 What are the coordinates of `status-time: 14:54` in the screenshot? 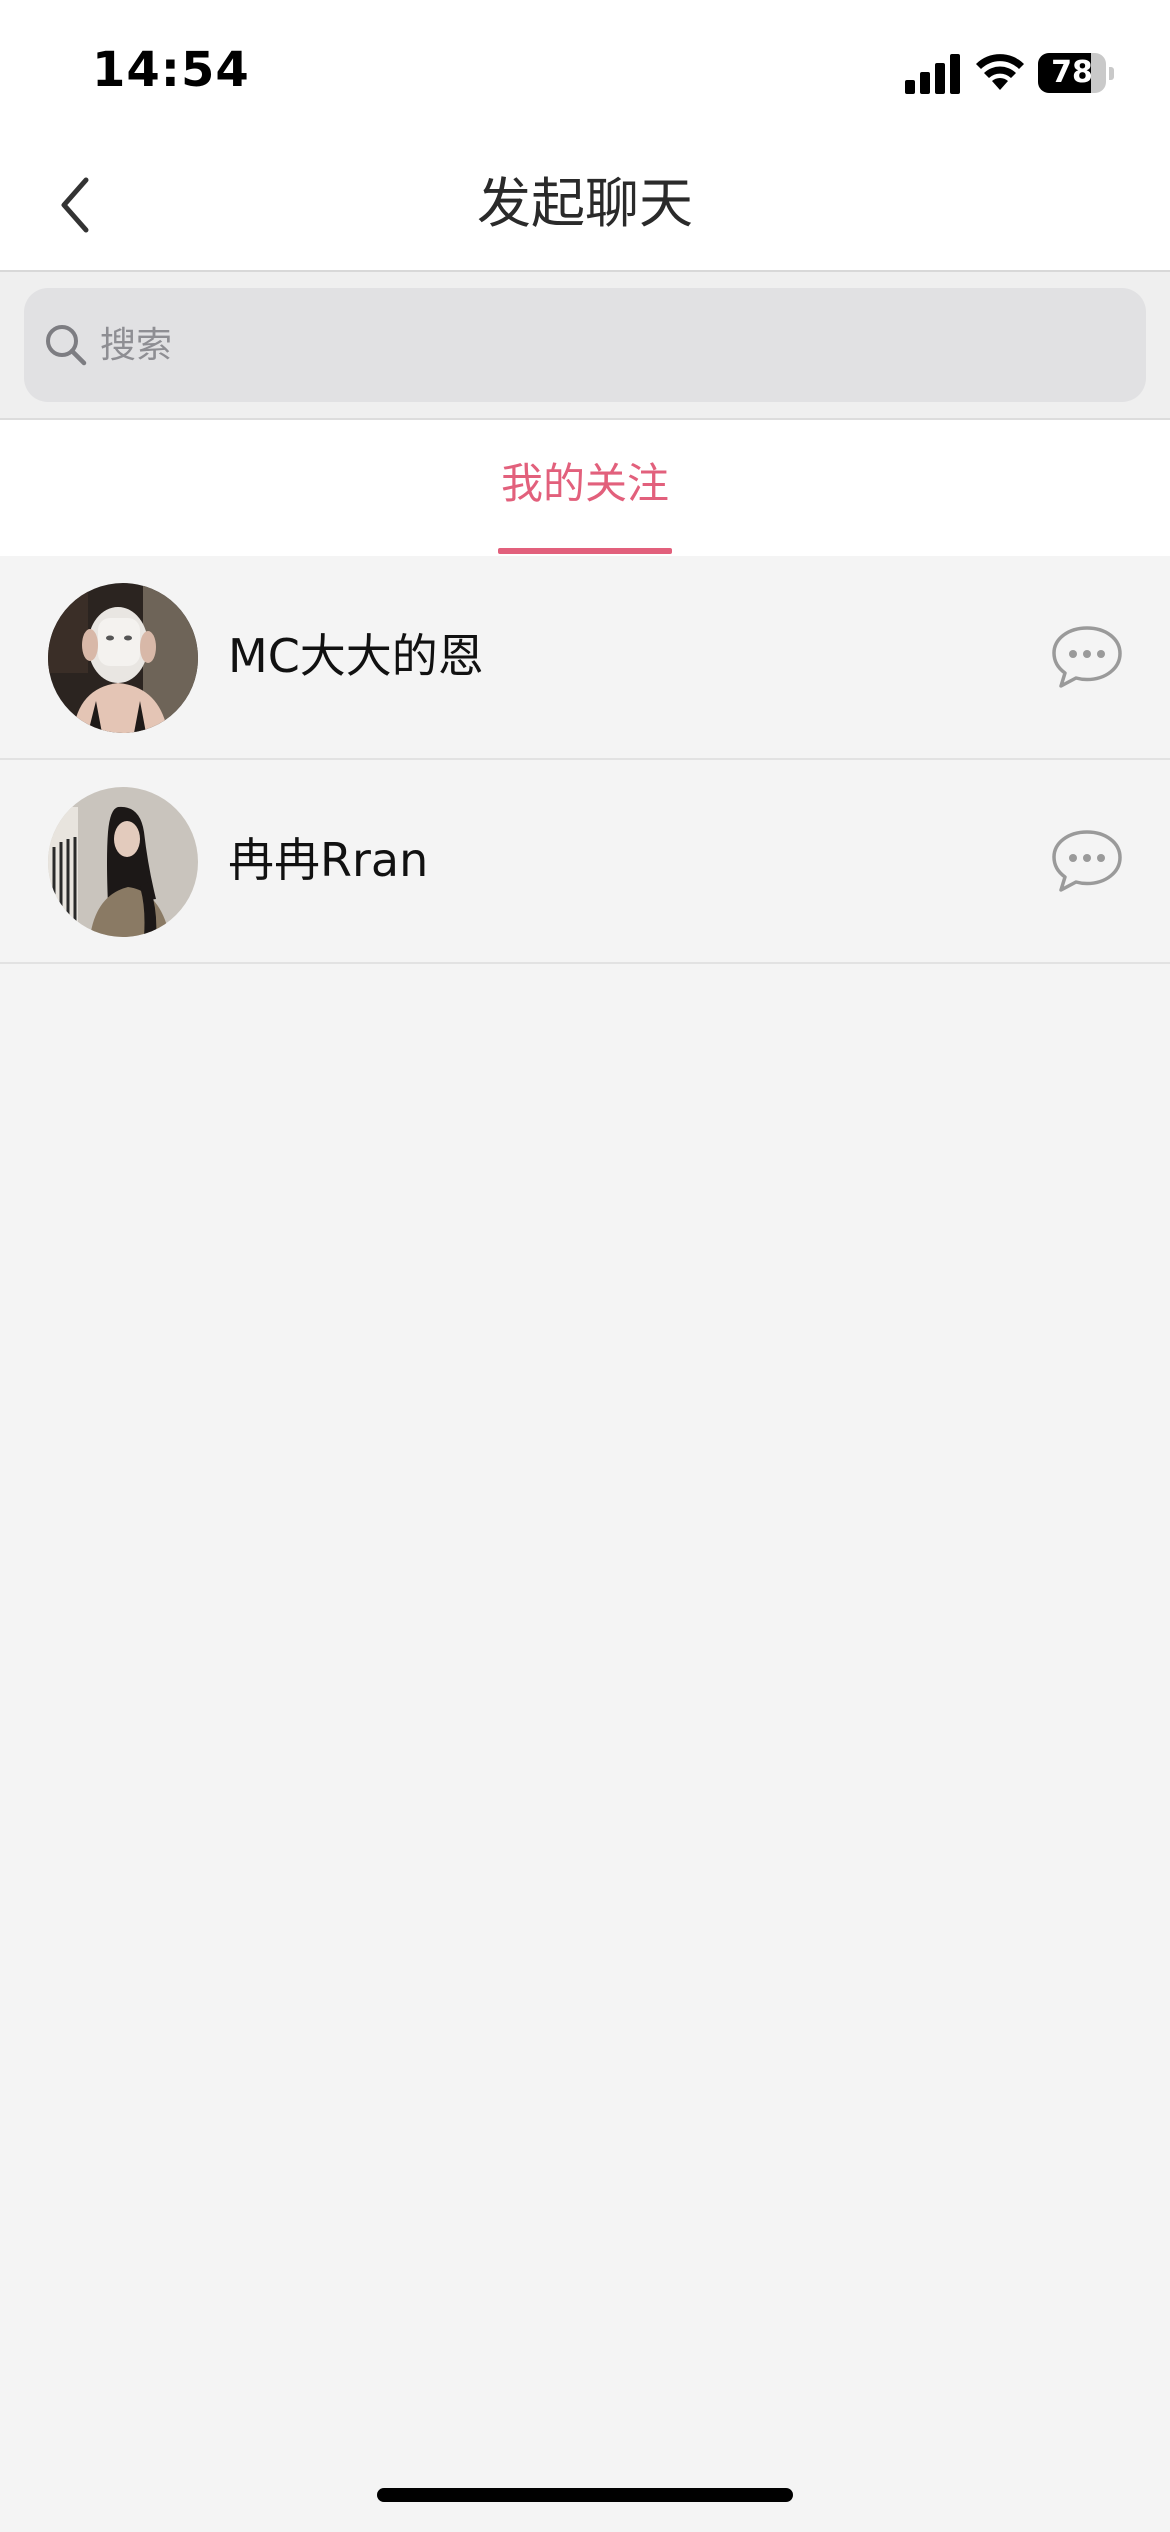 It's located at (171, 70).